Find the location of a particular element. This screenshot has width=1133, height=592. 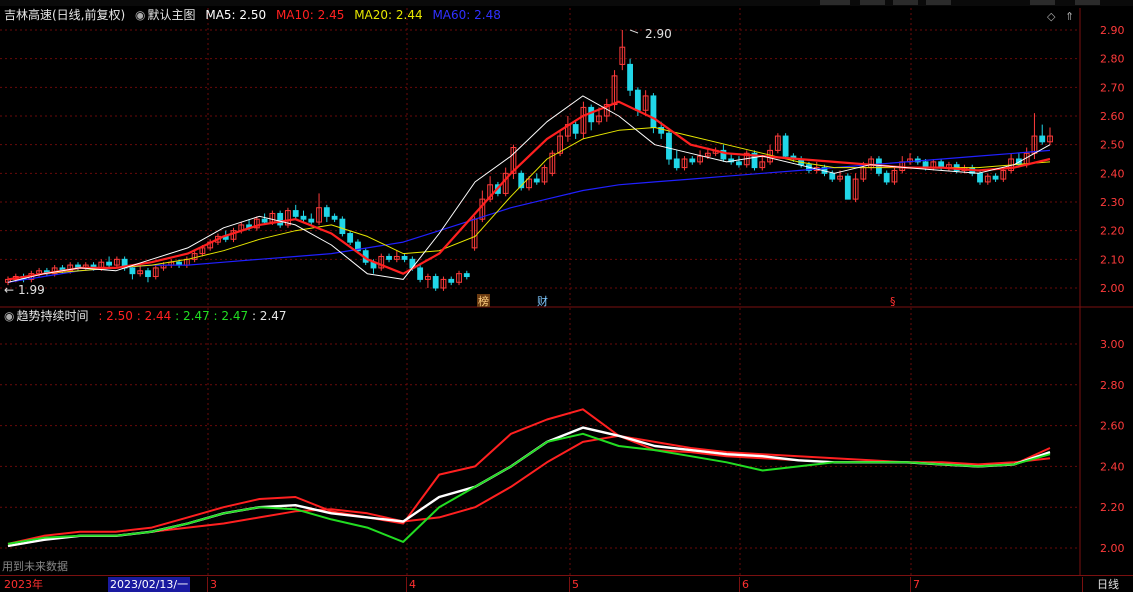

sub-indicator-icon: ◉ is located at coordinates (9, 316).